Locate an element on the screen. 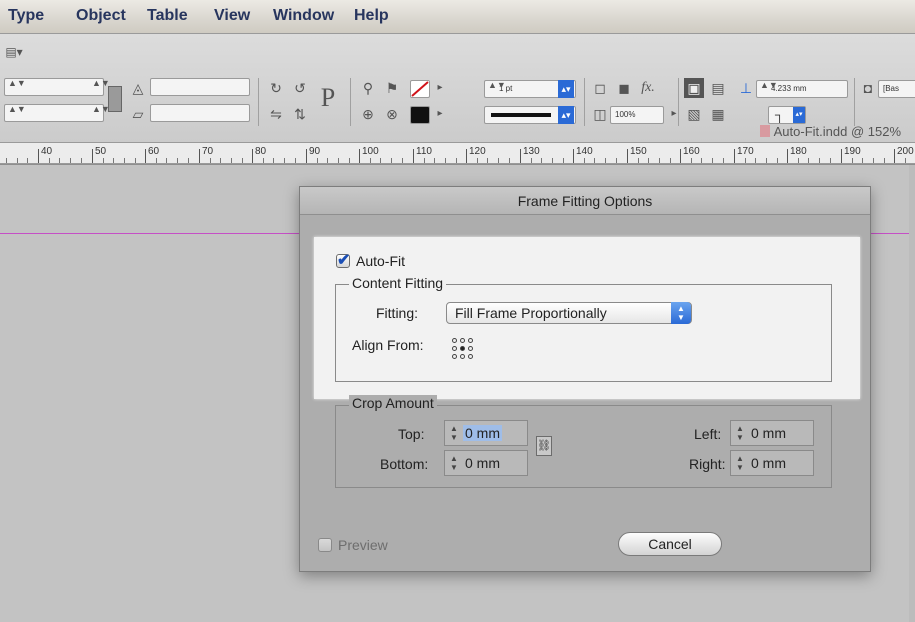 Image resolution: width=915 pixels, height=622 pixels. x-stepper-right-icon: ▲▼ is located at coordinates (101, 86).